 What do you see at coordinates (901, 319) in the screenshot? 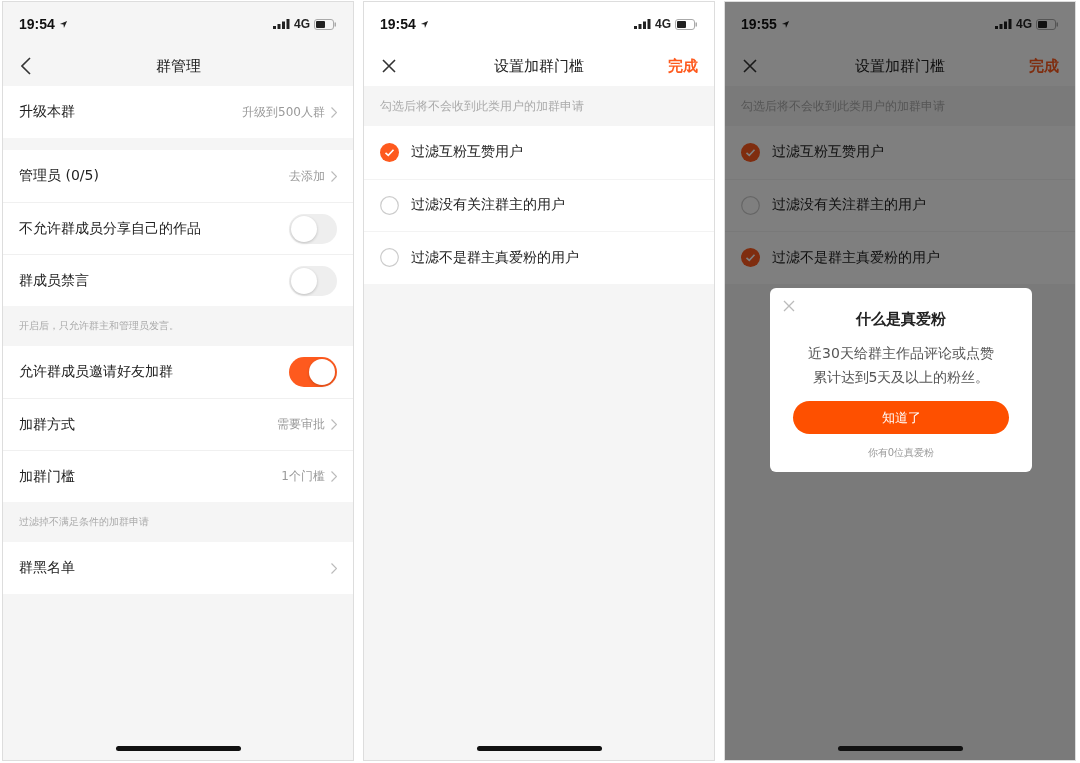
I see `dialog-title: 什么是真爱粉` at bounding box center [901, 319].